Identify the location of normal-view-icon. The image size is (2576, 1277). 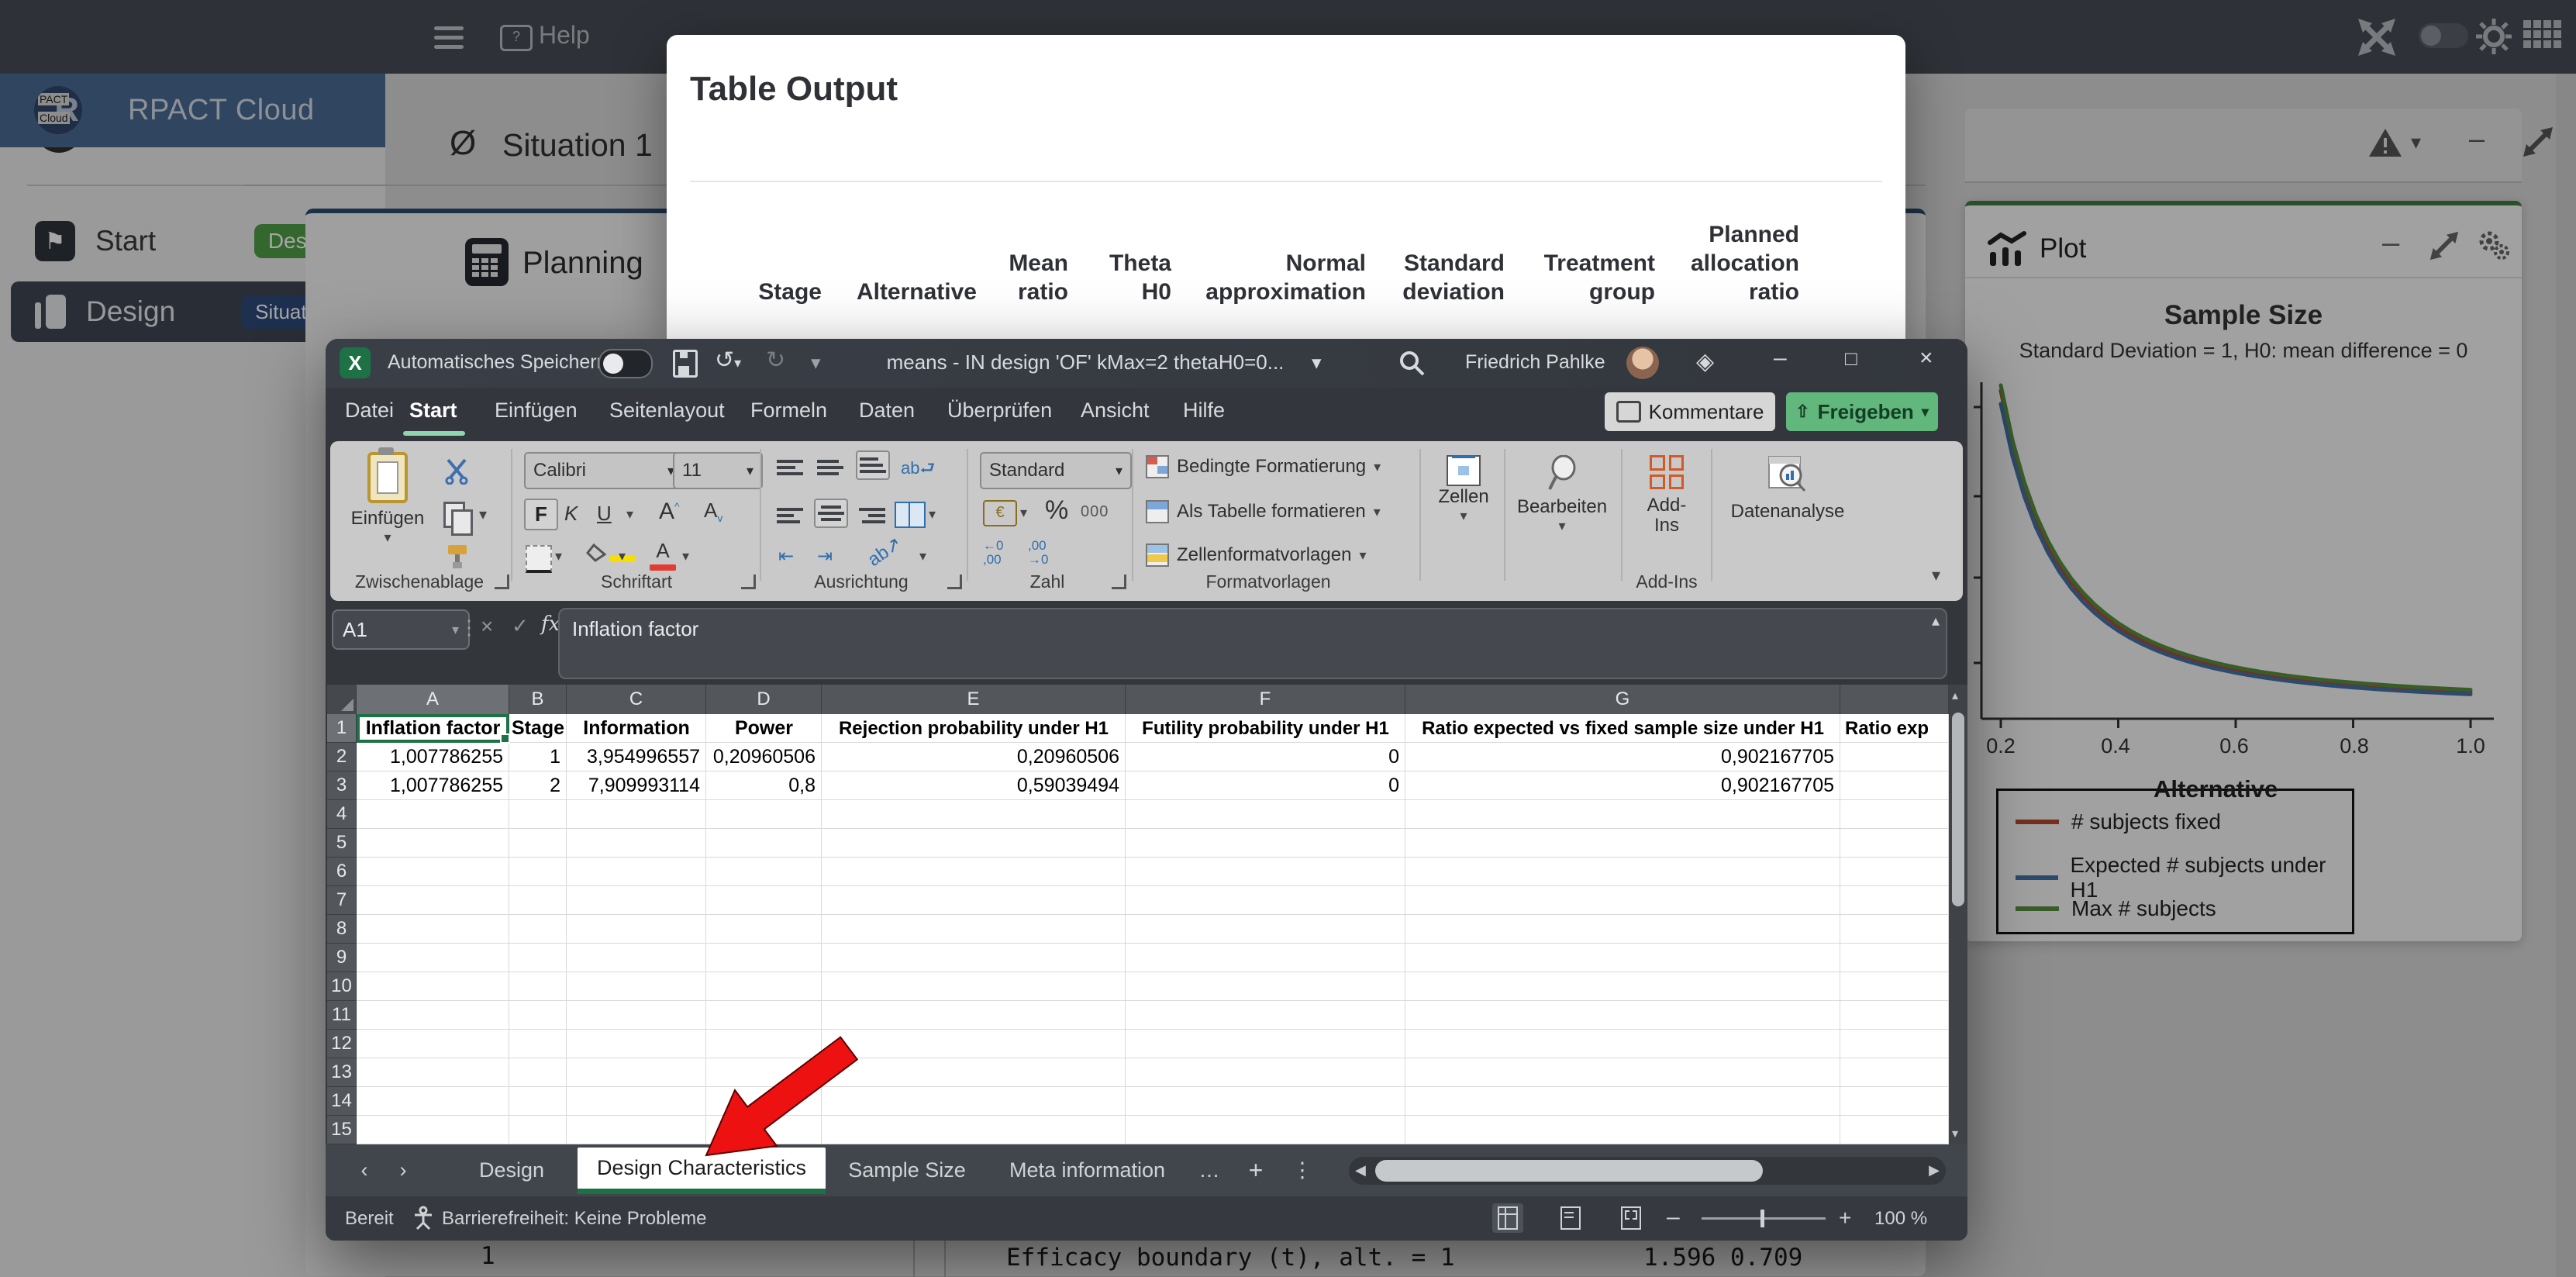
(1507, 1218).